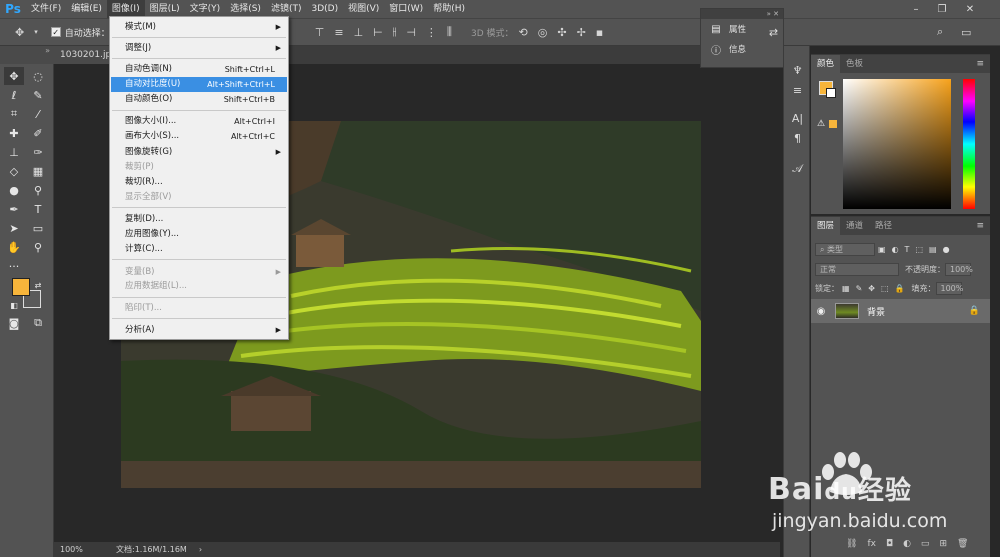 This screenshot has height=557, width=1000. Describe the element at coordinates (826, 64) in the screenshot. I see `tab-color: 颜色` at that location.